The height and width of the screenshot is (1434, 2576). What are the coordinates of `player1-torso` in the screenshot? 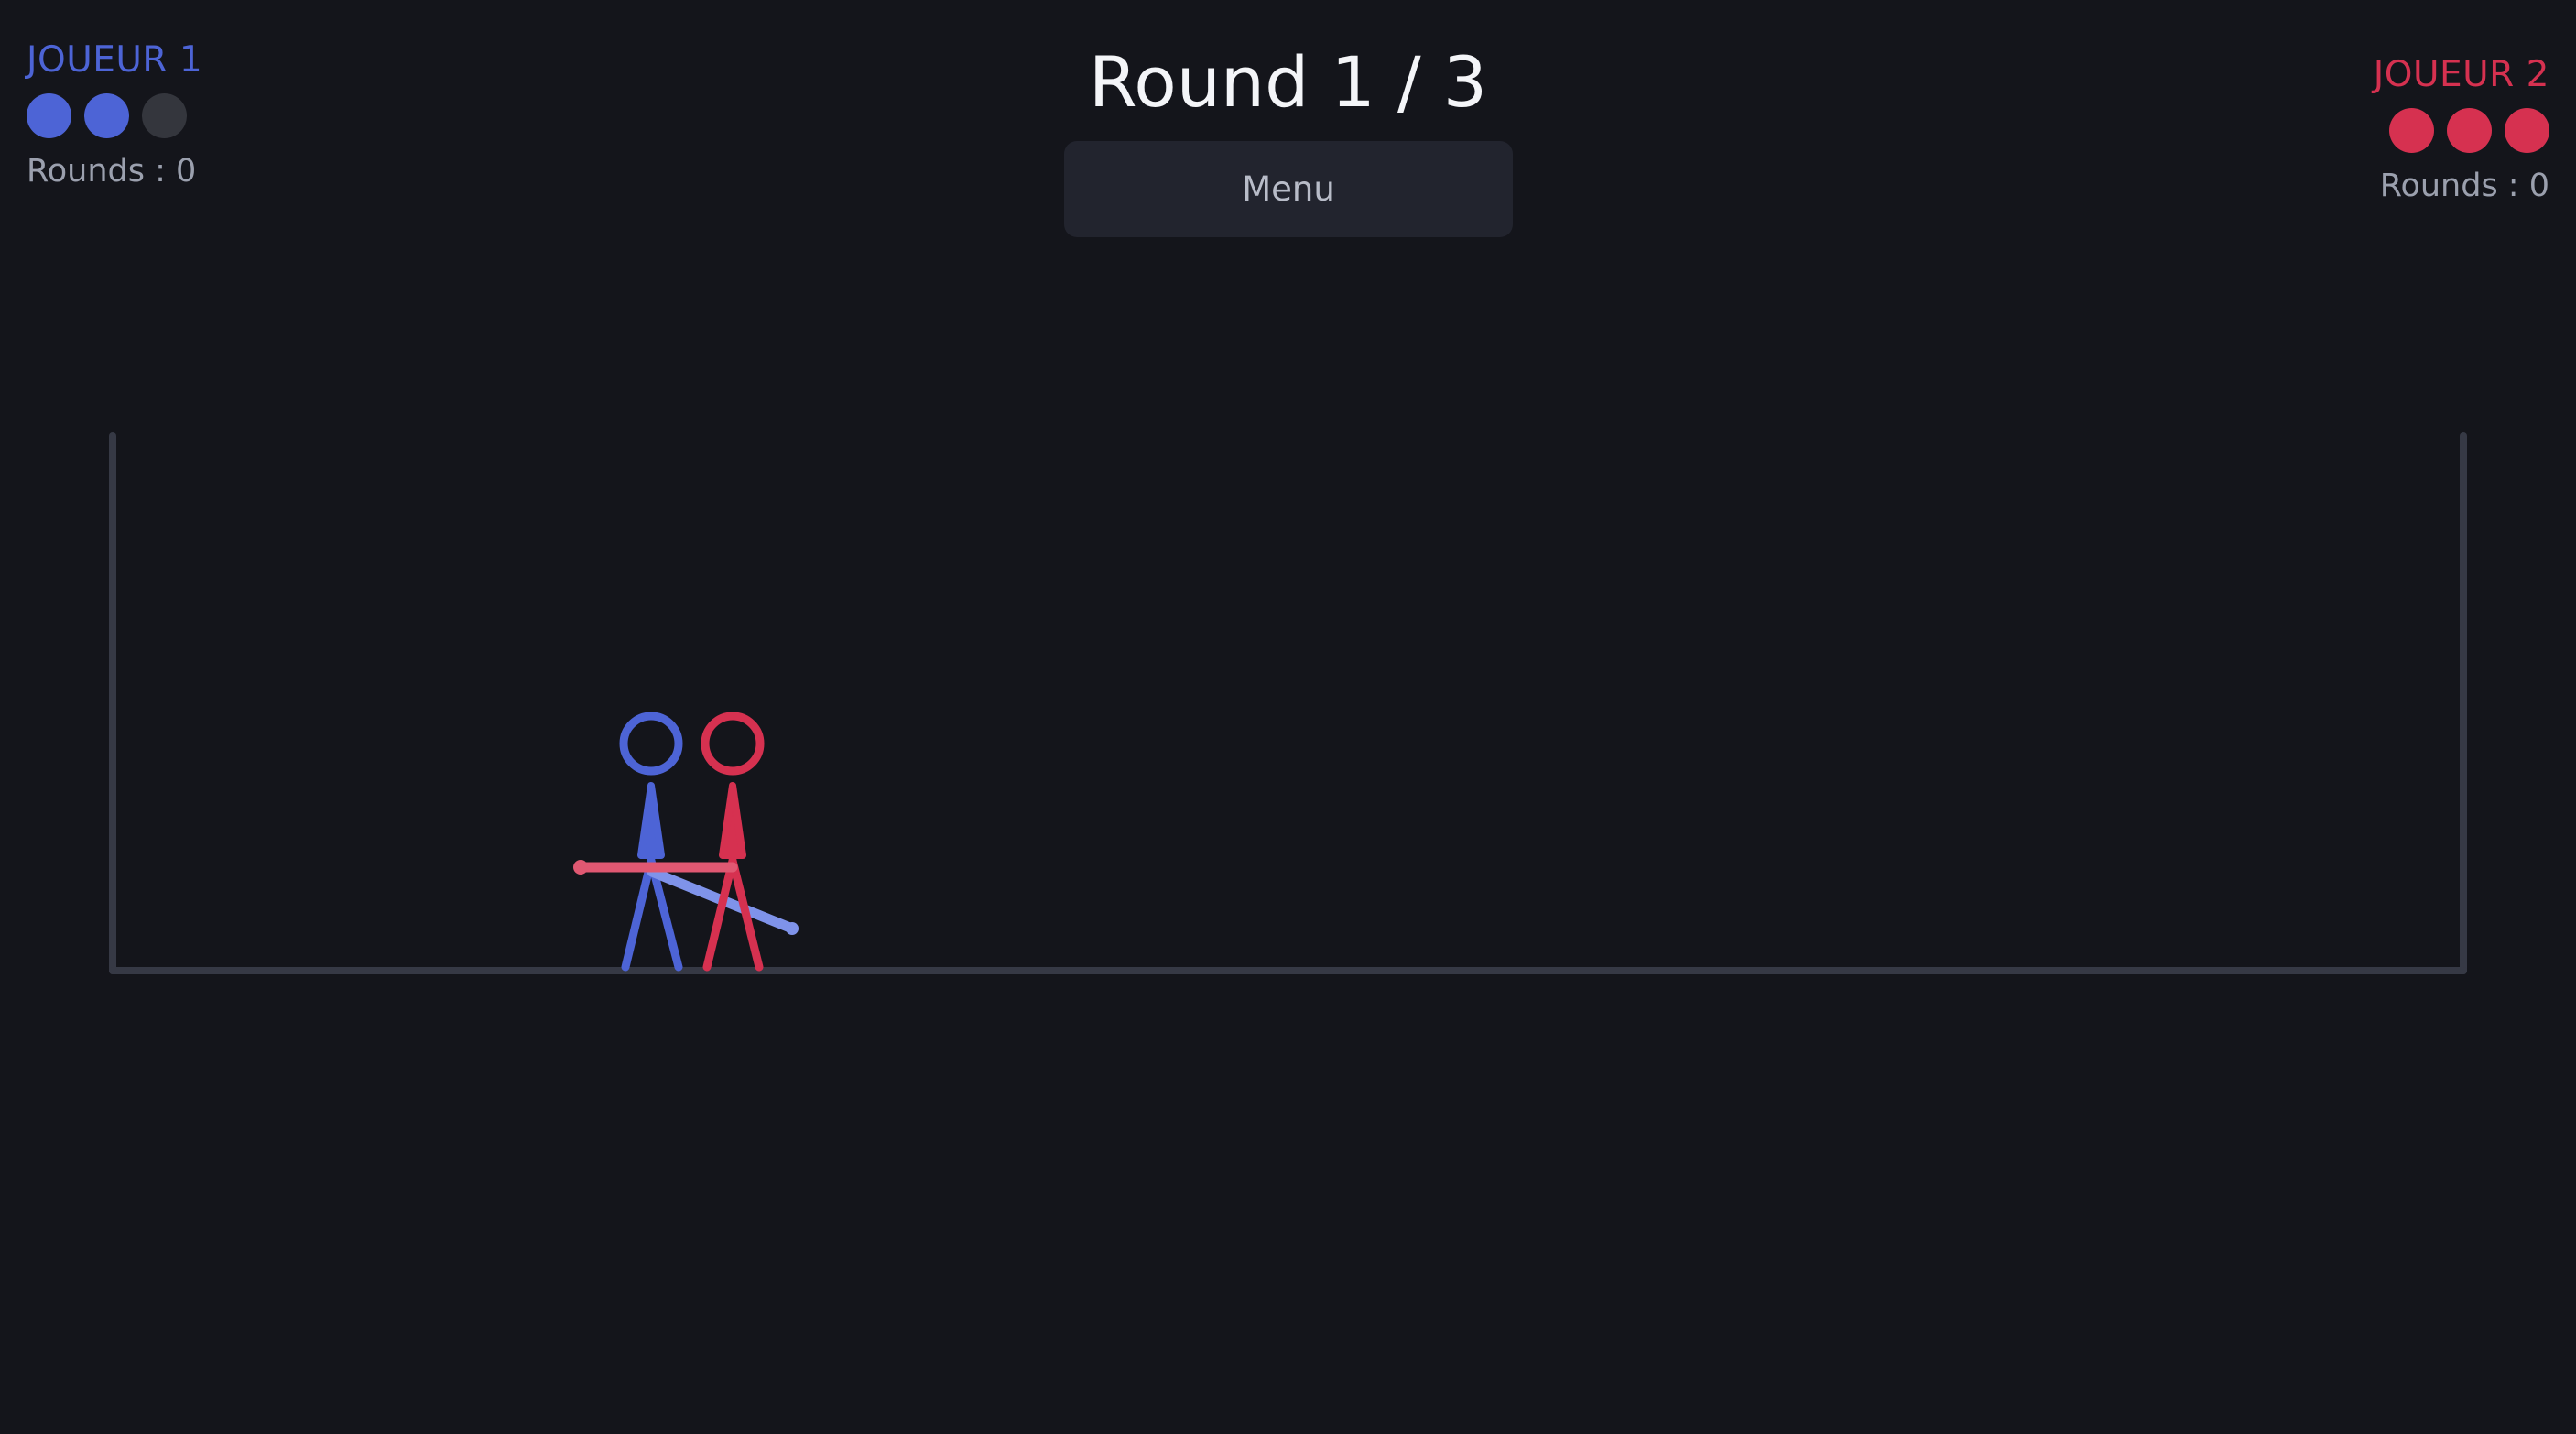 It's located at (651, 820).